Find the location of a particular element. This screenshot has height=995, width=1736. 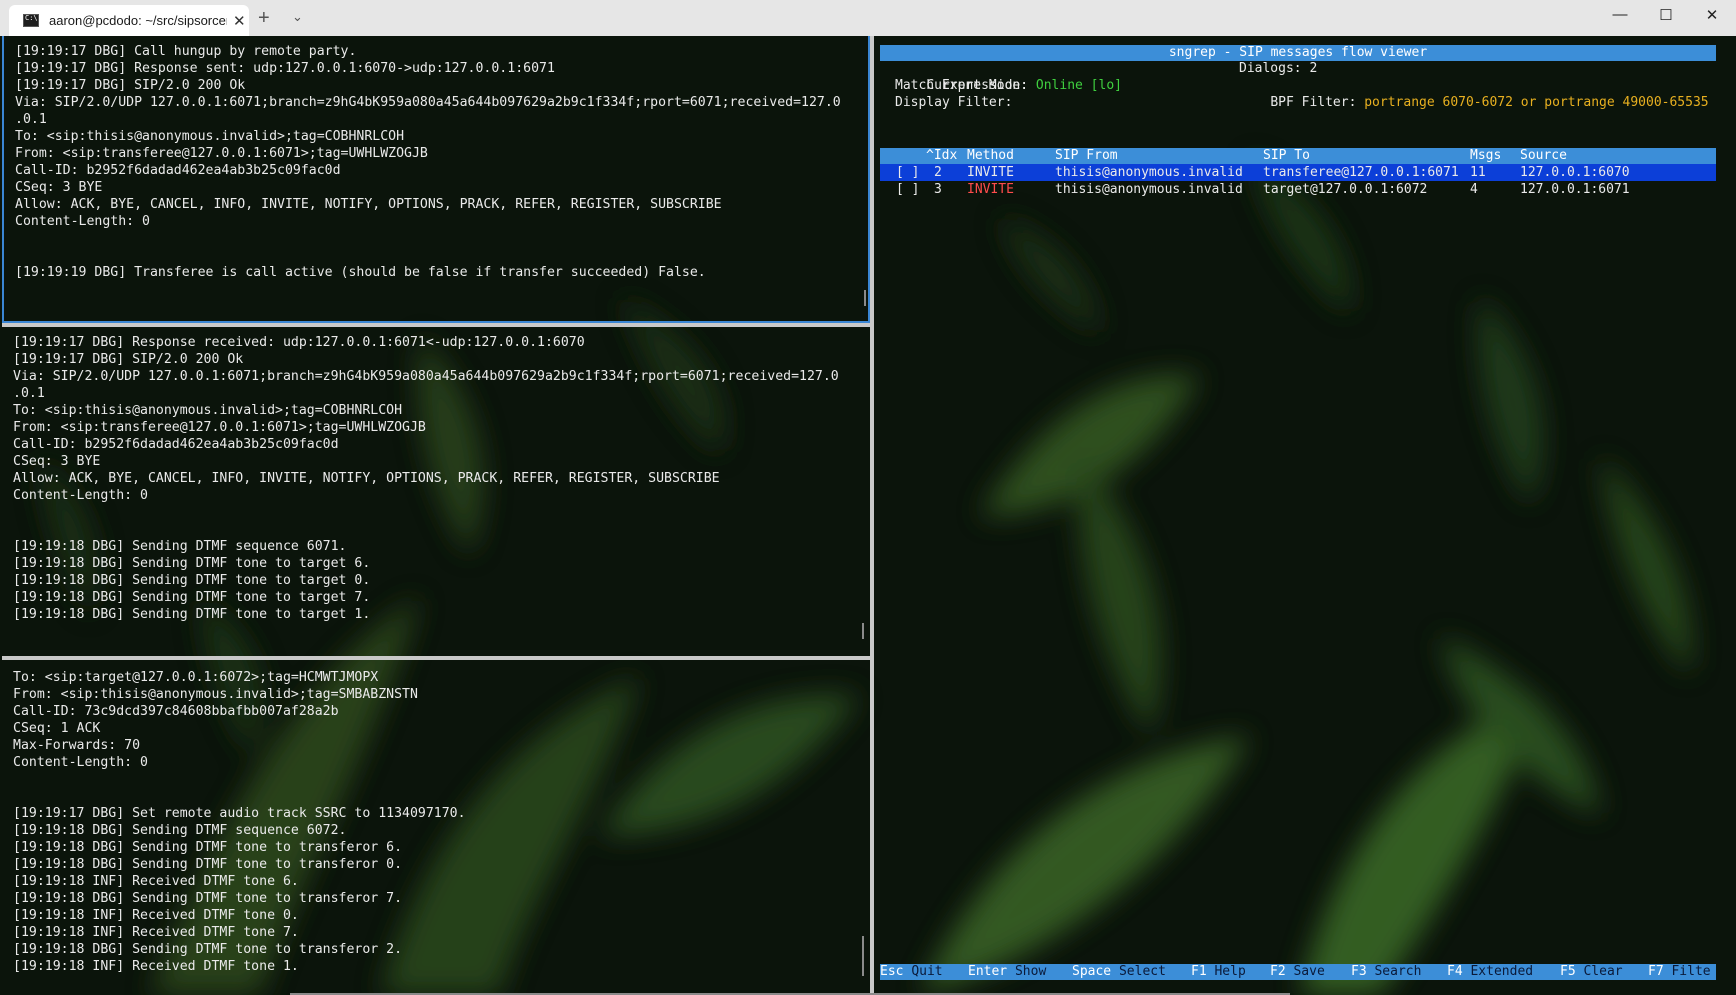

key-label: F1 is located at coordinates (1199, 971).